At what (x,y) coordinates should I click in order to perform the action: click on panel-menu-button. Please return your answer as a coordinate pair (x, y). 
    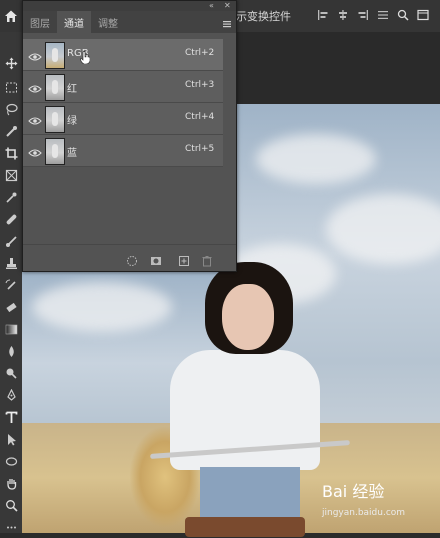
    Looking at the image, I should click on (227, 21).